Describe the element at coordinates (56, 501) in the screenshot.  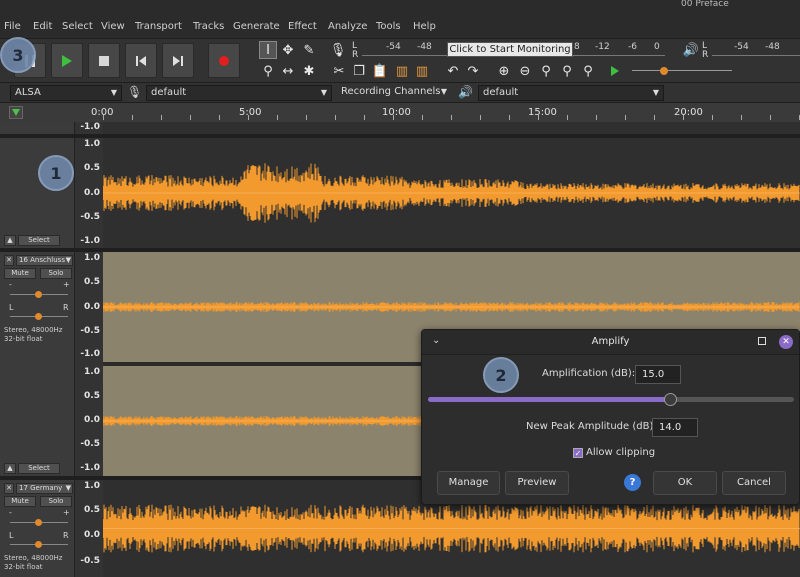
I see `track-3-solo-button: Solo` at that location.